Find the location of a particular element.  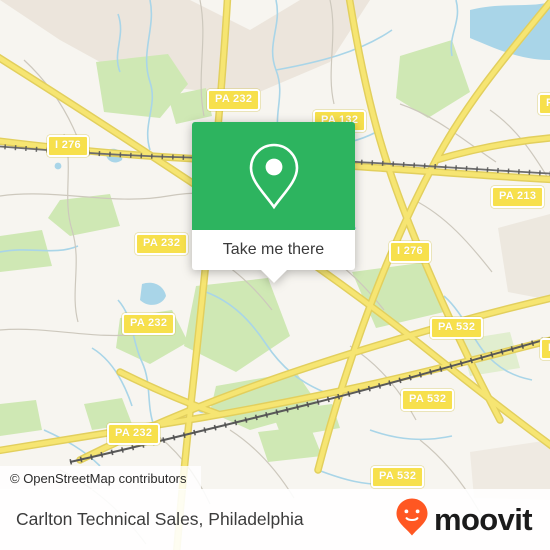

moovit-pin-icon is located at coordinates (412, 519).